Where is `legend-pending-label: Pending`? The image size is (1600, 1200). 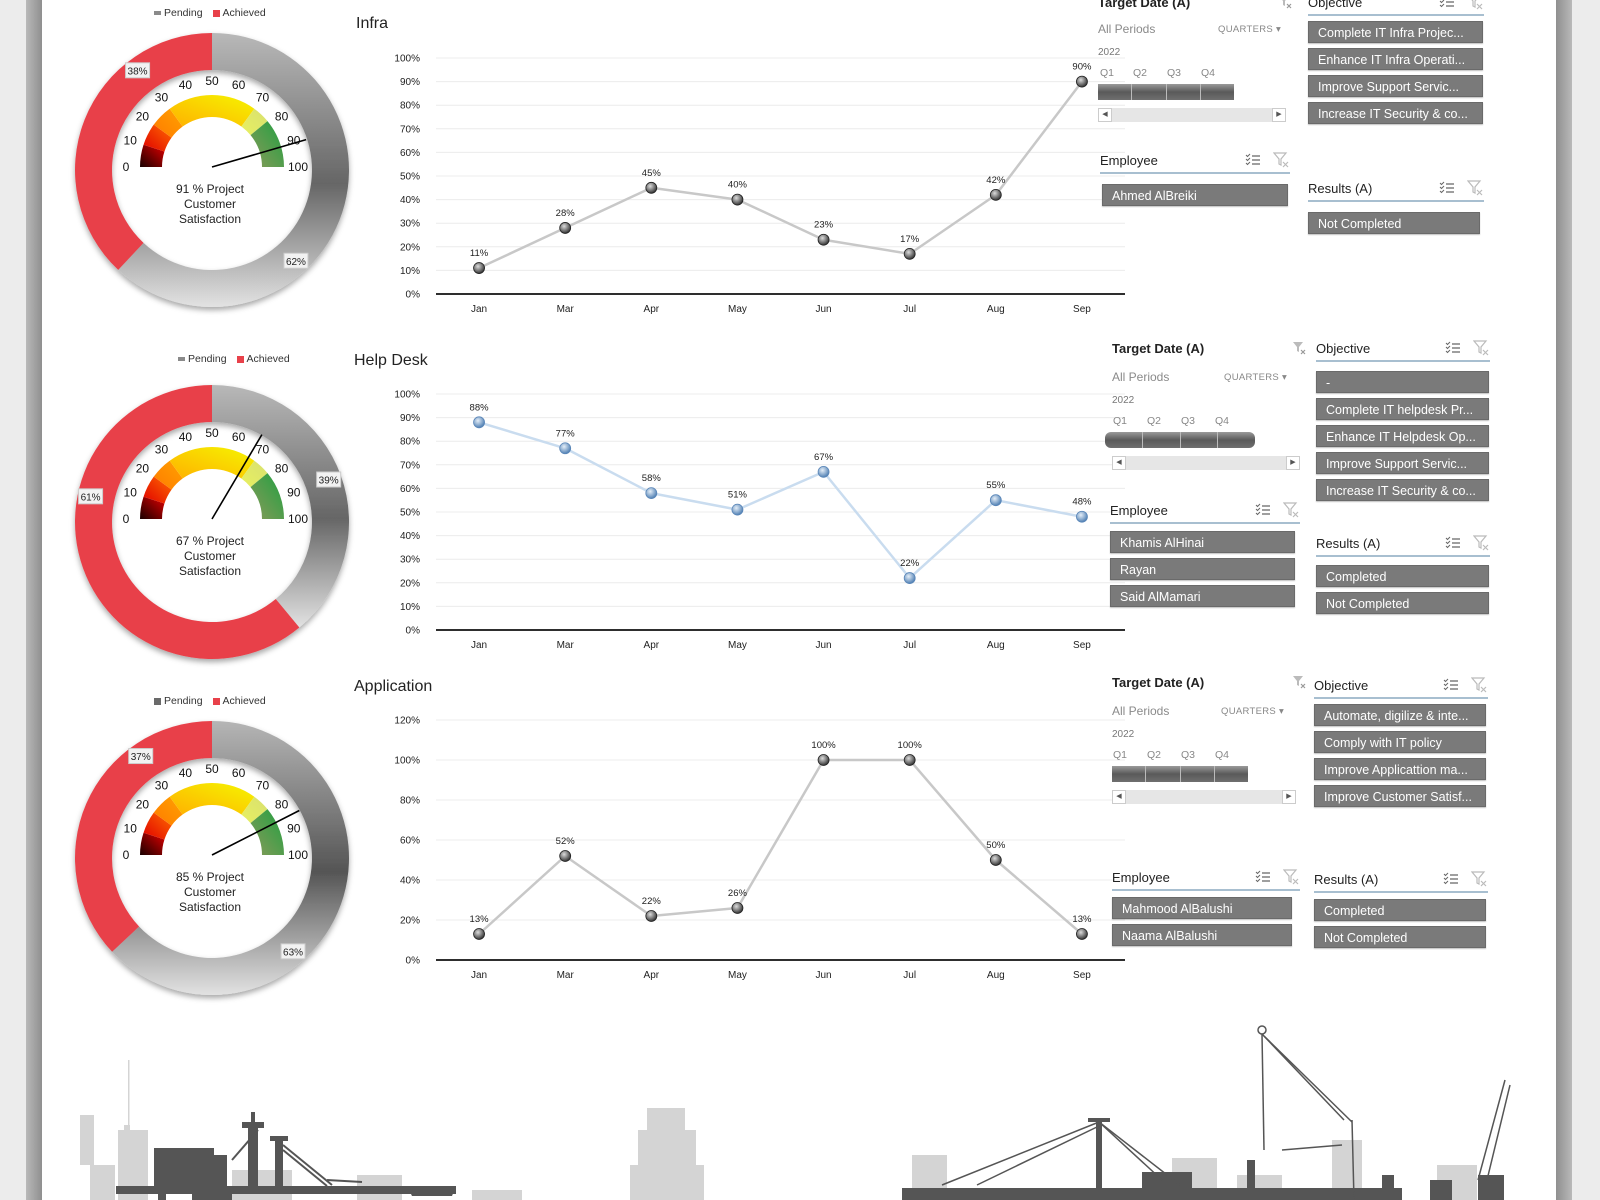 legend-pending-label: Pending is located at coordinates (207, 359).